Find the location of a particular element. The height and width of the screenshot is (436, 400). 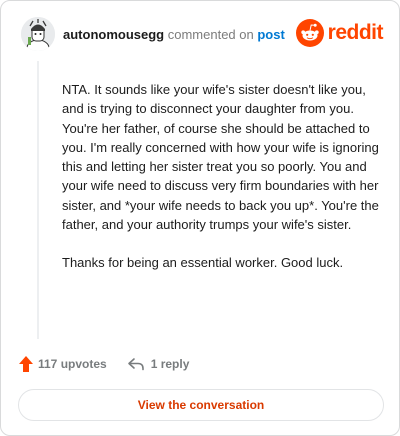

comment-actions: 117 upvotes 1 reply is located at coordinates (103, 364).